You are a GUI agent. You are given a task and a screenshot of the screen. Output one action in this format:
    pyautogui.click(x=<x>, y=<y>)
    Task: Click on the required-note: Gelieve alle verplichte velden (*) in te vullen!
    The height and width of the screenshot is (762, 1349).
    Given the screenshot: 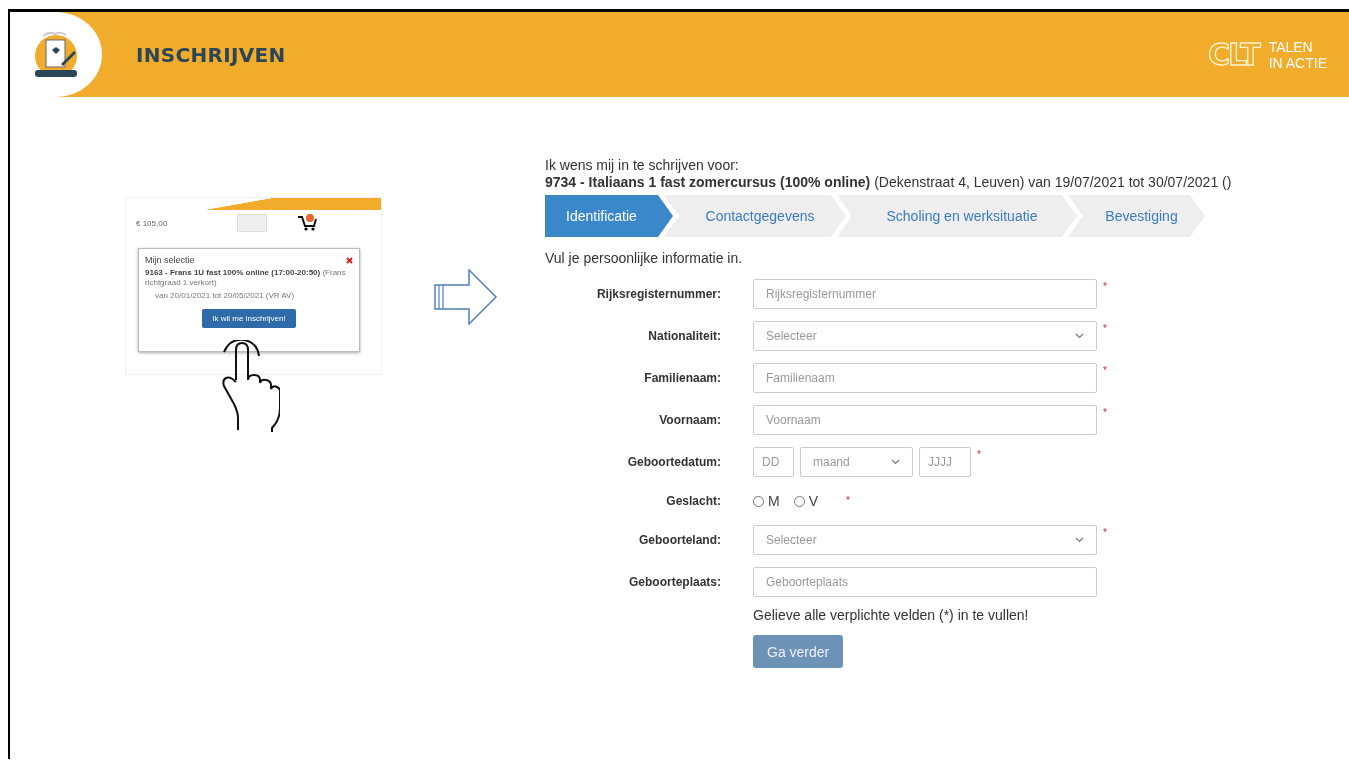 What is the action you would take?
    pyautogui.click(x=891, y=615)
    